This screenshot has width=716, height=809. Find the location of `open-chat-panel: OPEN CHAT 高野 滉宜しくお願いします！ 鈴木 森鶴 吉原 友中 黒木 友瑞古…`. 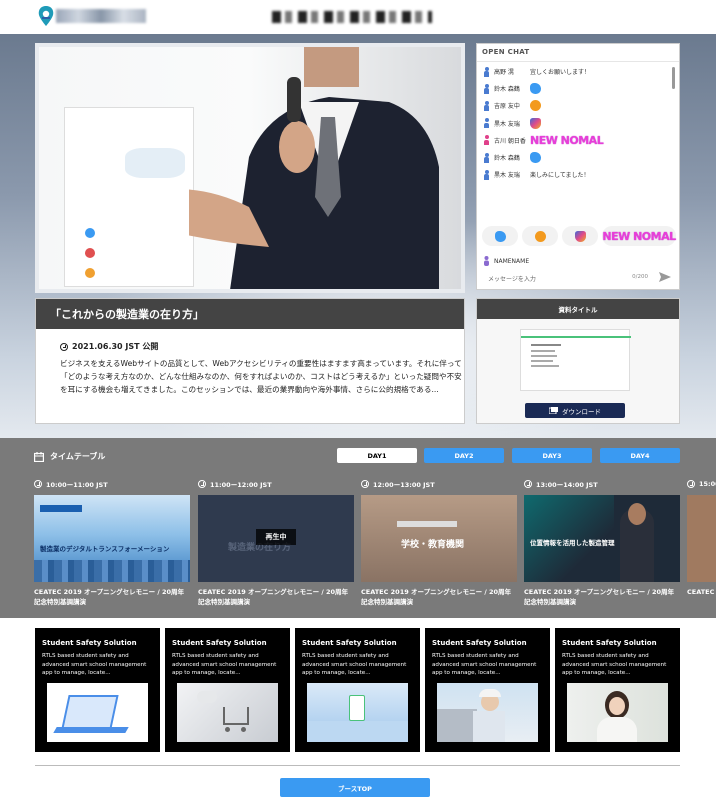

open-chat-panel: OPEN CHAT 高野 滉宜しくお願いします！ 鈴木 森鶴 吉原 友中 黒木 友瑞古… is located at coordinates (578, 166).